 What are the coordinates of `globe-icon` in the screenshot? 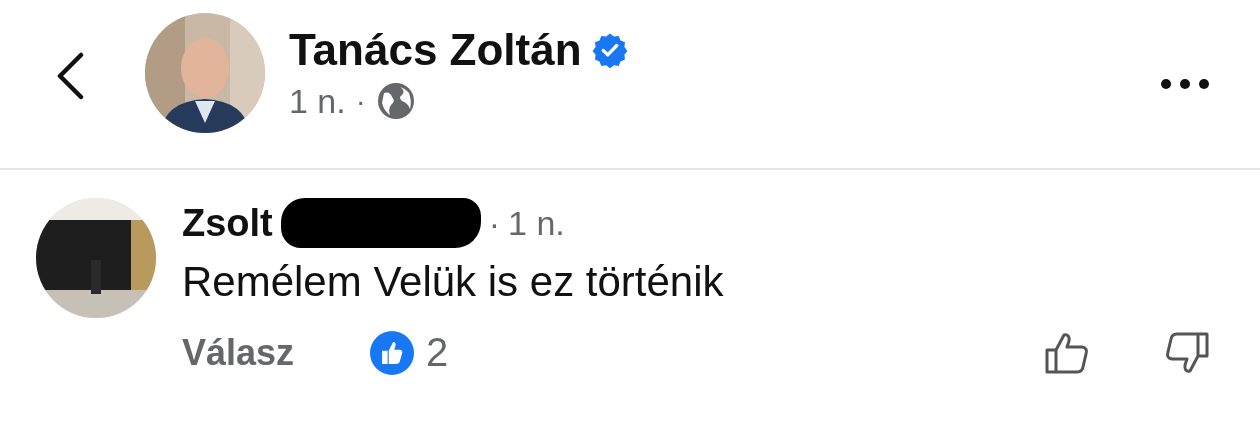 It's located at (395, 101).